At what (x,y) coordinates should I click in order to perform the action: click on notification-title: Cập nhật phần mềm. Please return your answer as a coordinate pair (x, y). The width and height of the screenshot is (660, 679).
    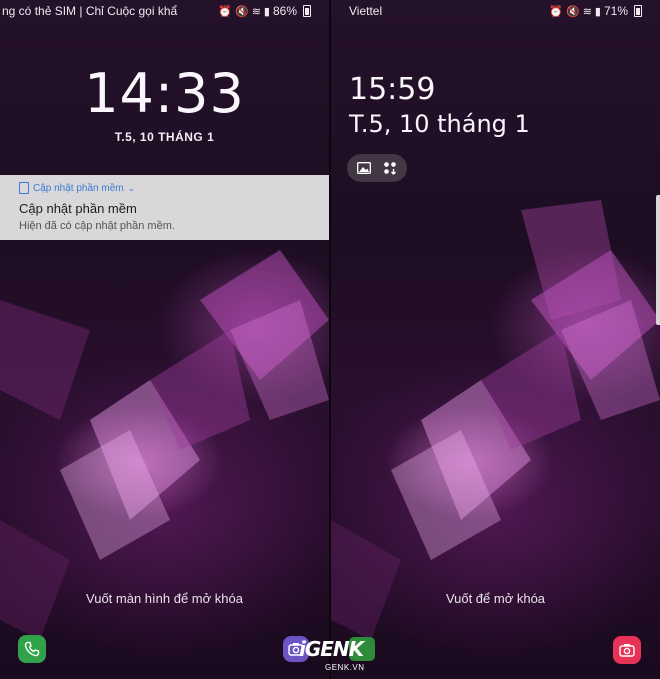
    Looking at the image, I should click on (78, 208).